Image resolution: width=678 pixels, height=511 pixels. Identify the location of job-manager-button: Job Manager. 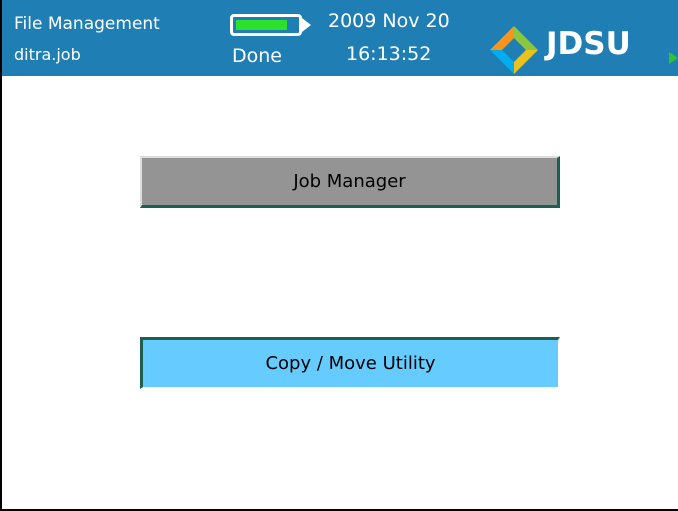
(350, 182).